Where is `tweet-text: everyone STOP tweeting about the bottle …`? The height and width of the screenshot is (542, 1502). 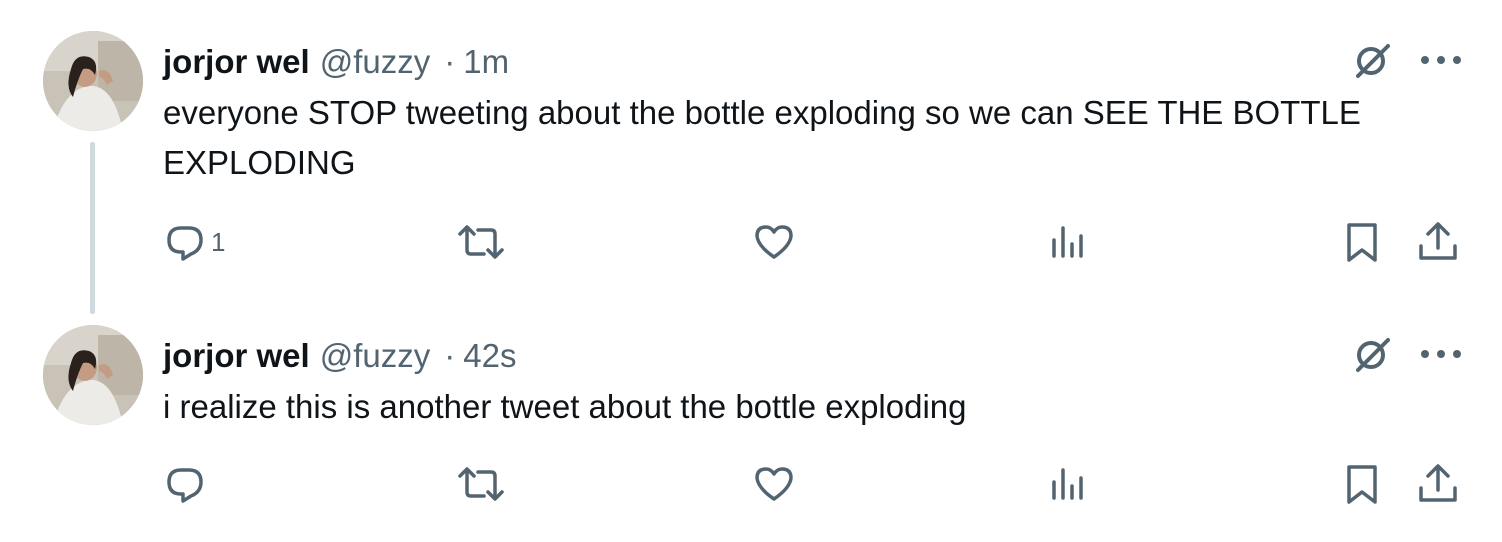
tweet-text: everyone STOP tweeting about the bottle … is located at coordinates (762, 137).